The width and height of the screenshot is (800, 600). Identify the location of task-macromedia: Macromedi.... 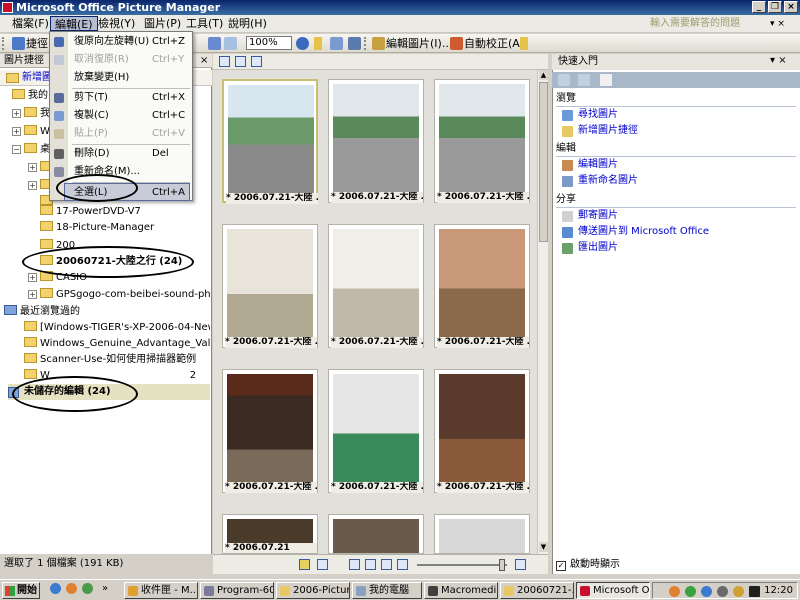
(461, 590).